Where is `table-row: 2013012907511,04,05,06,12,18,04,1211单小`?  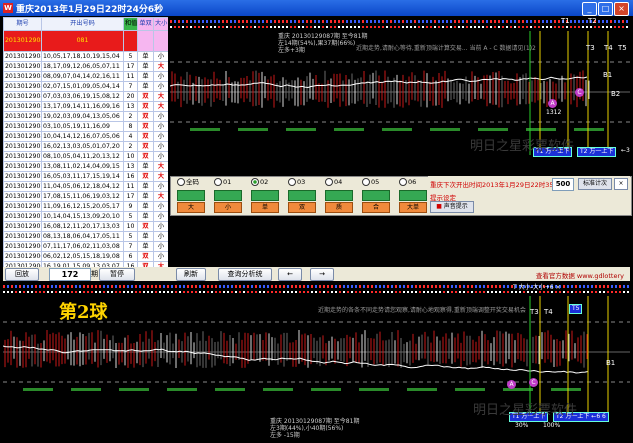 table-row: 2013012907511,04,05,06,12,18,04,1211单小 is located at coordinates (85, 186).